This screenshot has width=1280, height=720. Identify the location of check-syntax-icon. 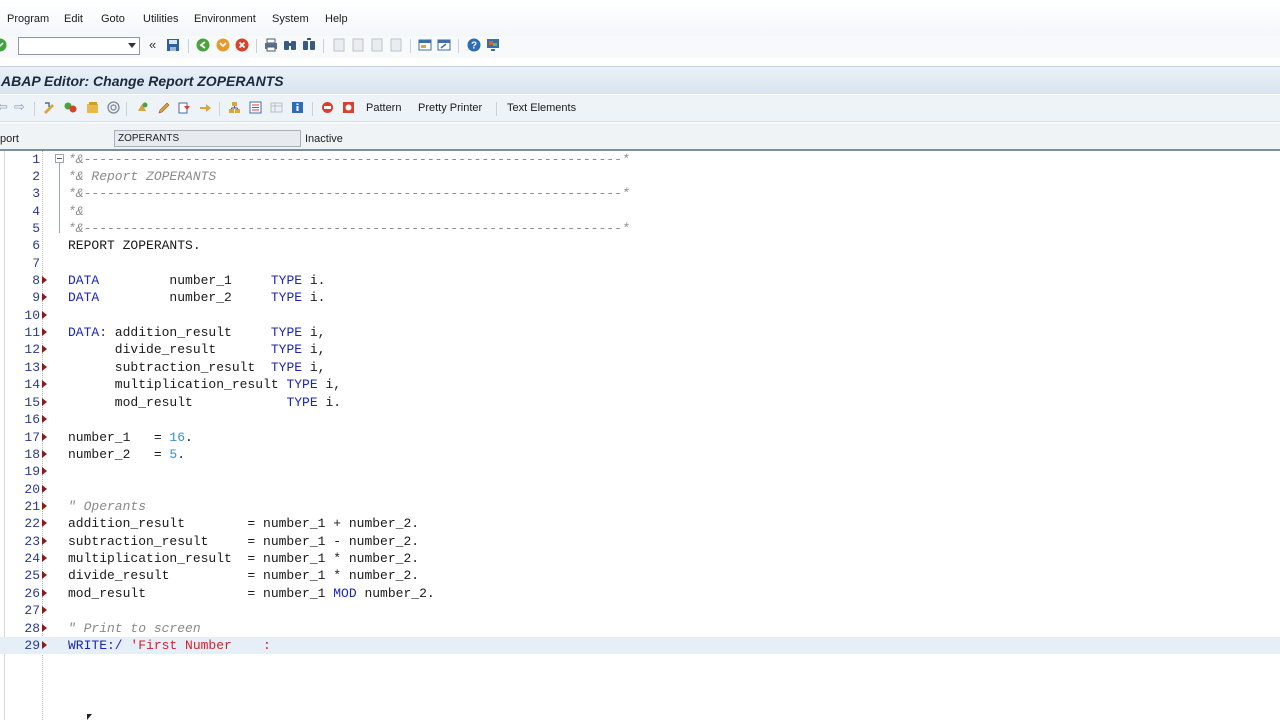
(113, 107).